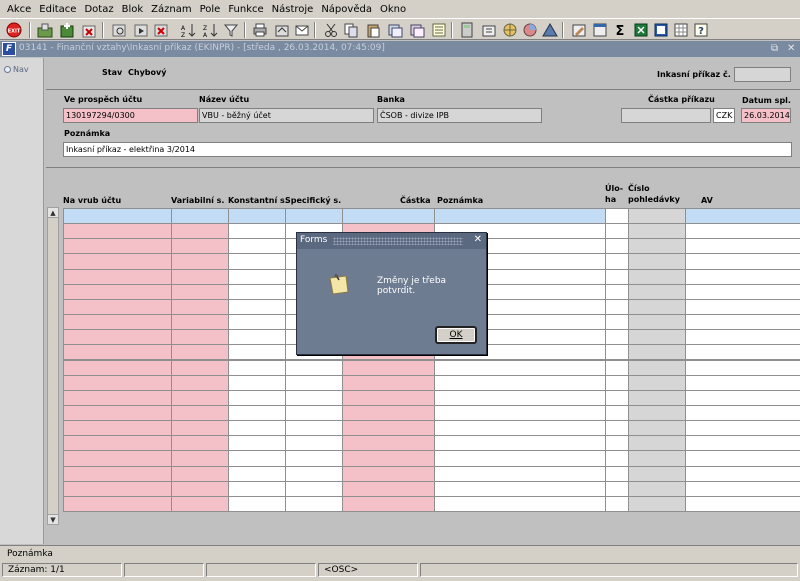 Image resolution: width=800 pixels, height=581 pixels. Describe the element at coordinates (231, 30) in the screenshot. I see `filter-icon` at that location.